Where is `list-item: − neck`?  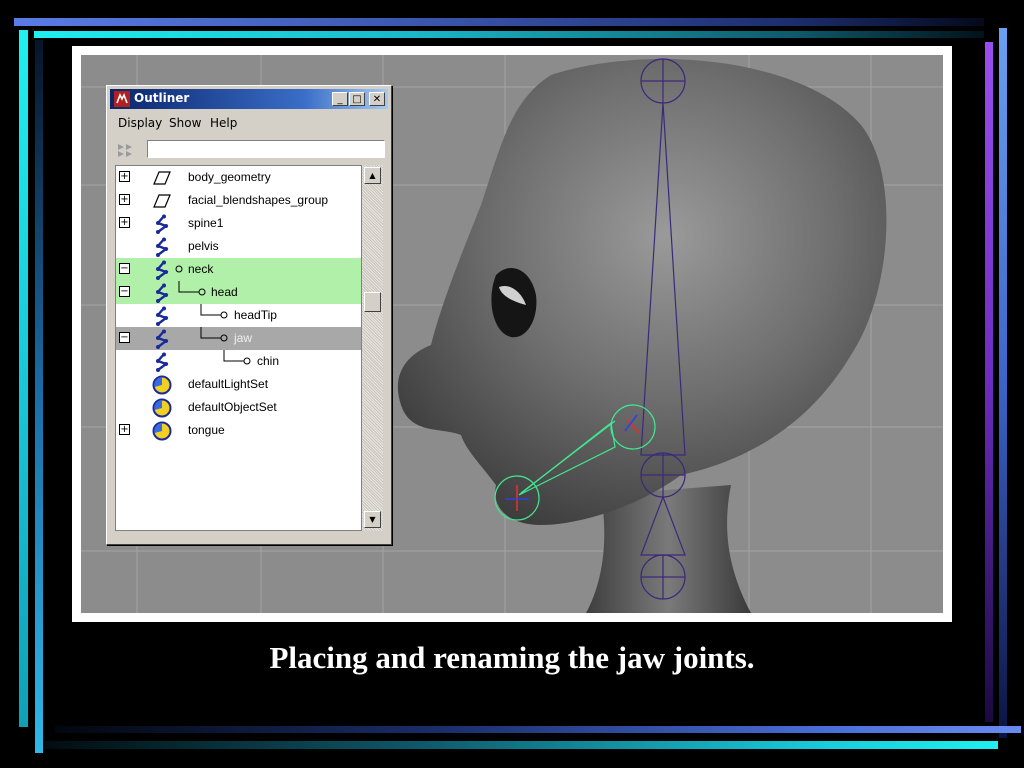
list-item: − neck is located at coordinates (238, 269).